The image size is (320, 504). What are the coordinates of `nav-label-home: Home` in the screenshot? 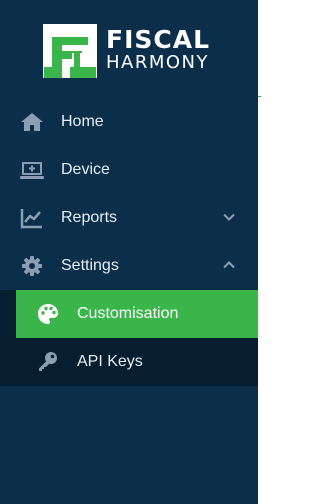 It's located at (82, 121).